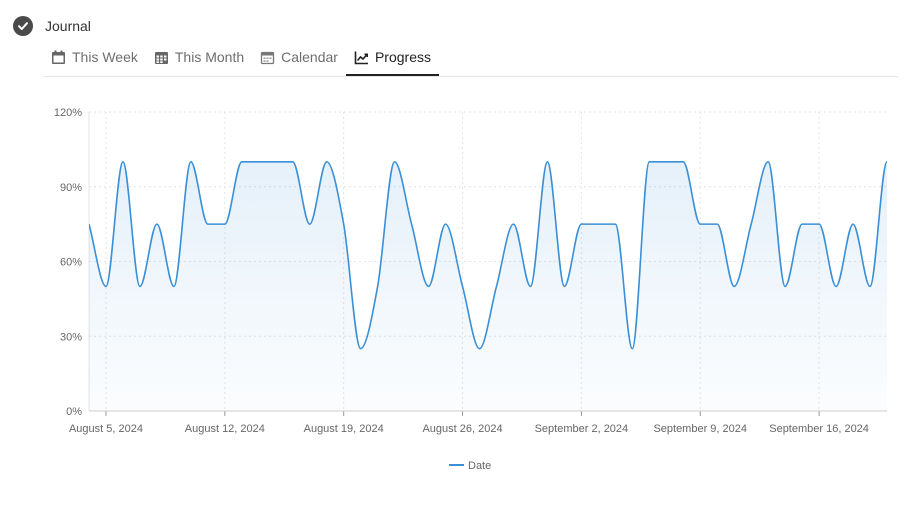 The width and height of the screenshot is (913, 507). I want to click on y-tick-label: 120%, so click(68, 113).